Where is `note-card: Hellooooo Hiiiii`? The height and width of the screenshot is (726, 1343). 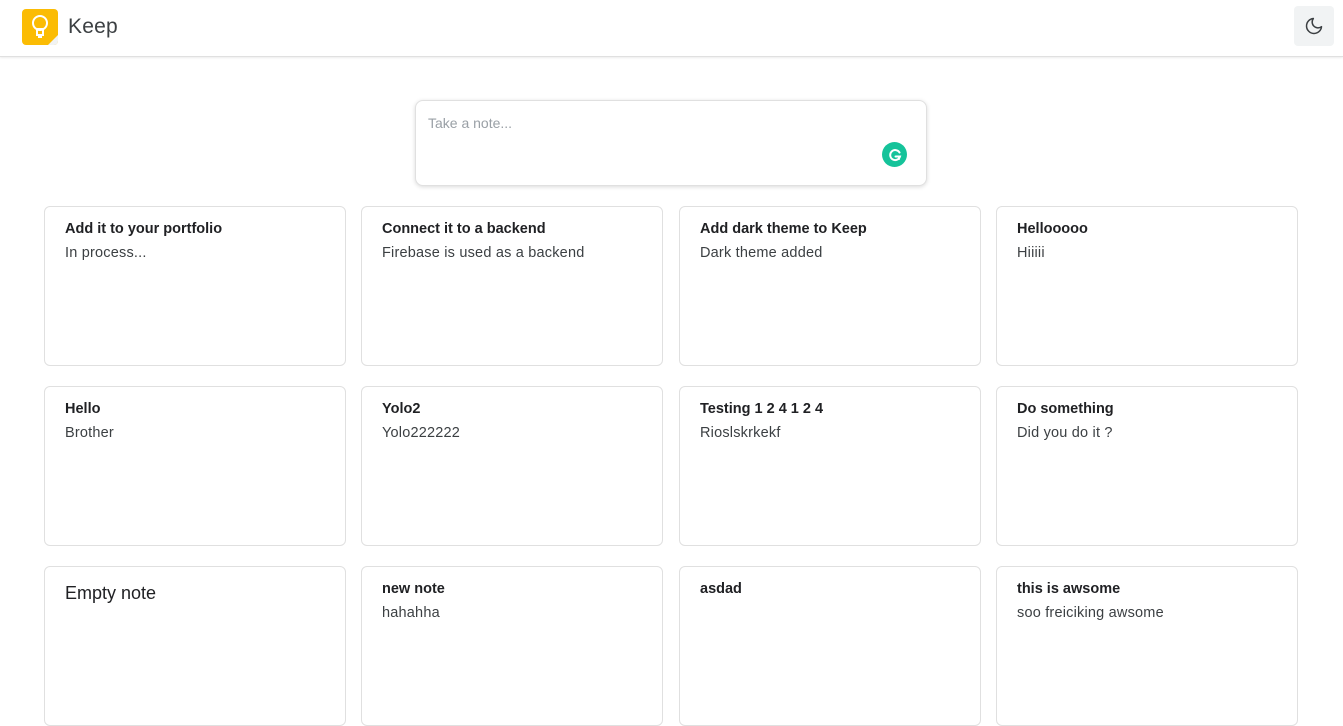 note-card: Hellooooo Hiiiii is located at coordinates (1147, 286).